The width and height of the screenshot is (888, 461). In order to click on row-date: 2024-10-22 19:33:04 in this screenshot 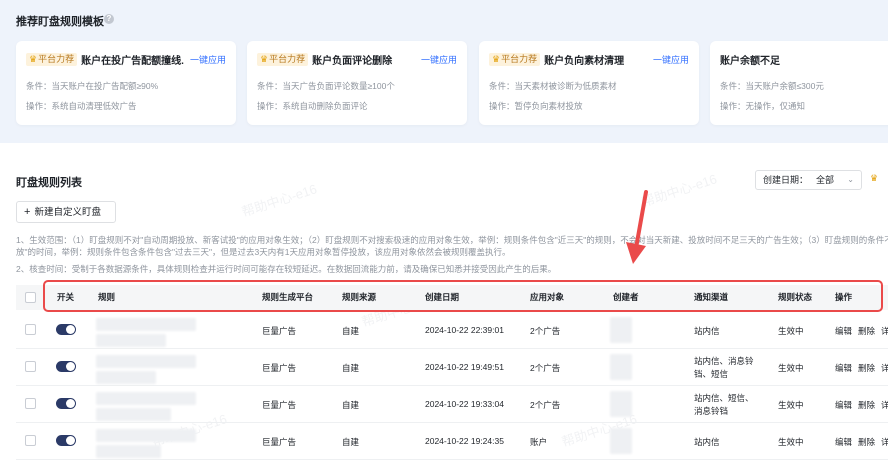, I will do `click(464, 404)`.